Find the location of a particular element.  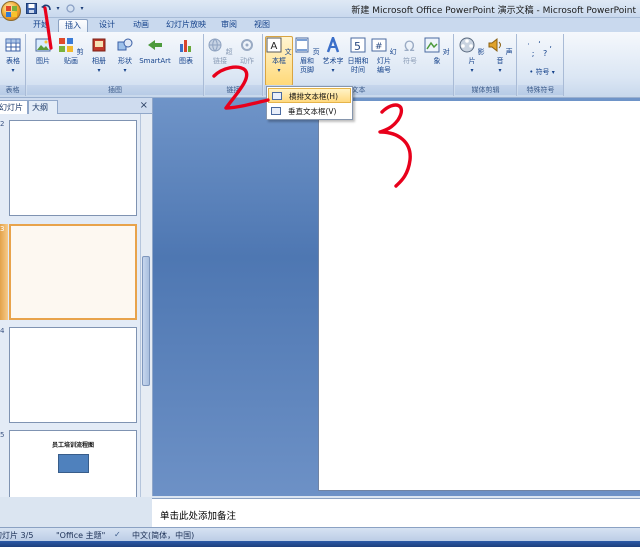

group-label-links: 链接 is located at coordinates (233, 90).